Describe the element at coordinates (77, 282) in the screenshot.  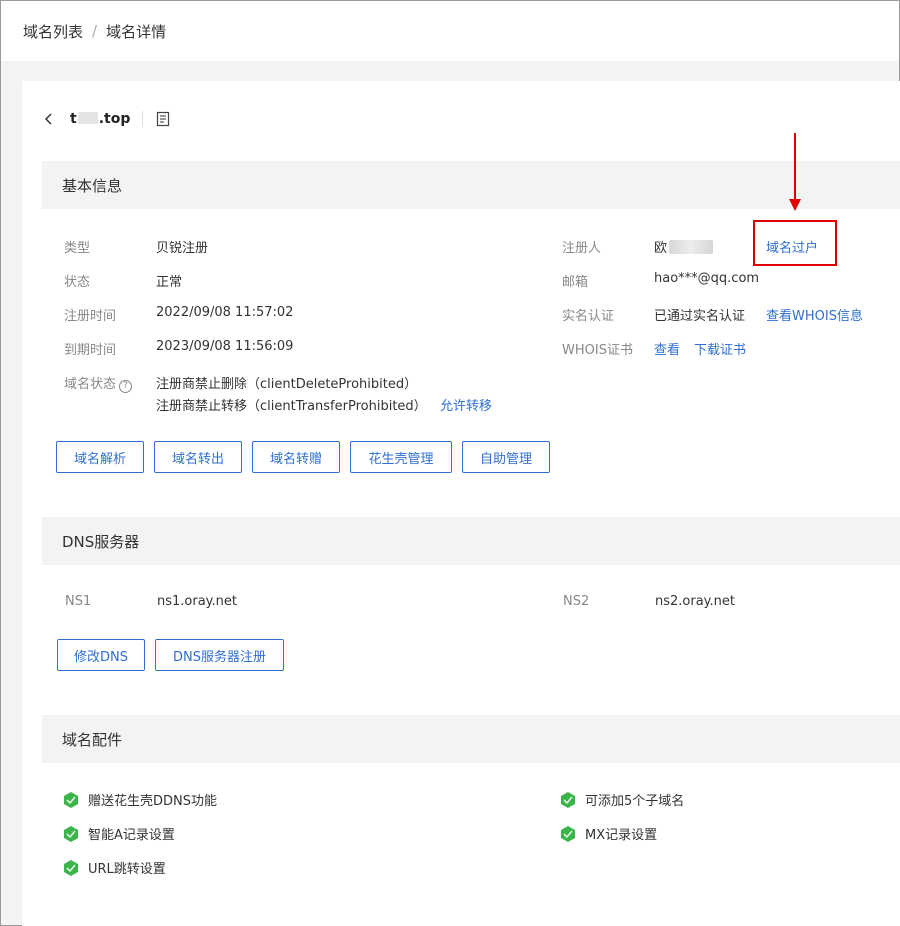
I see `status-label: 状态` at that location.